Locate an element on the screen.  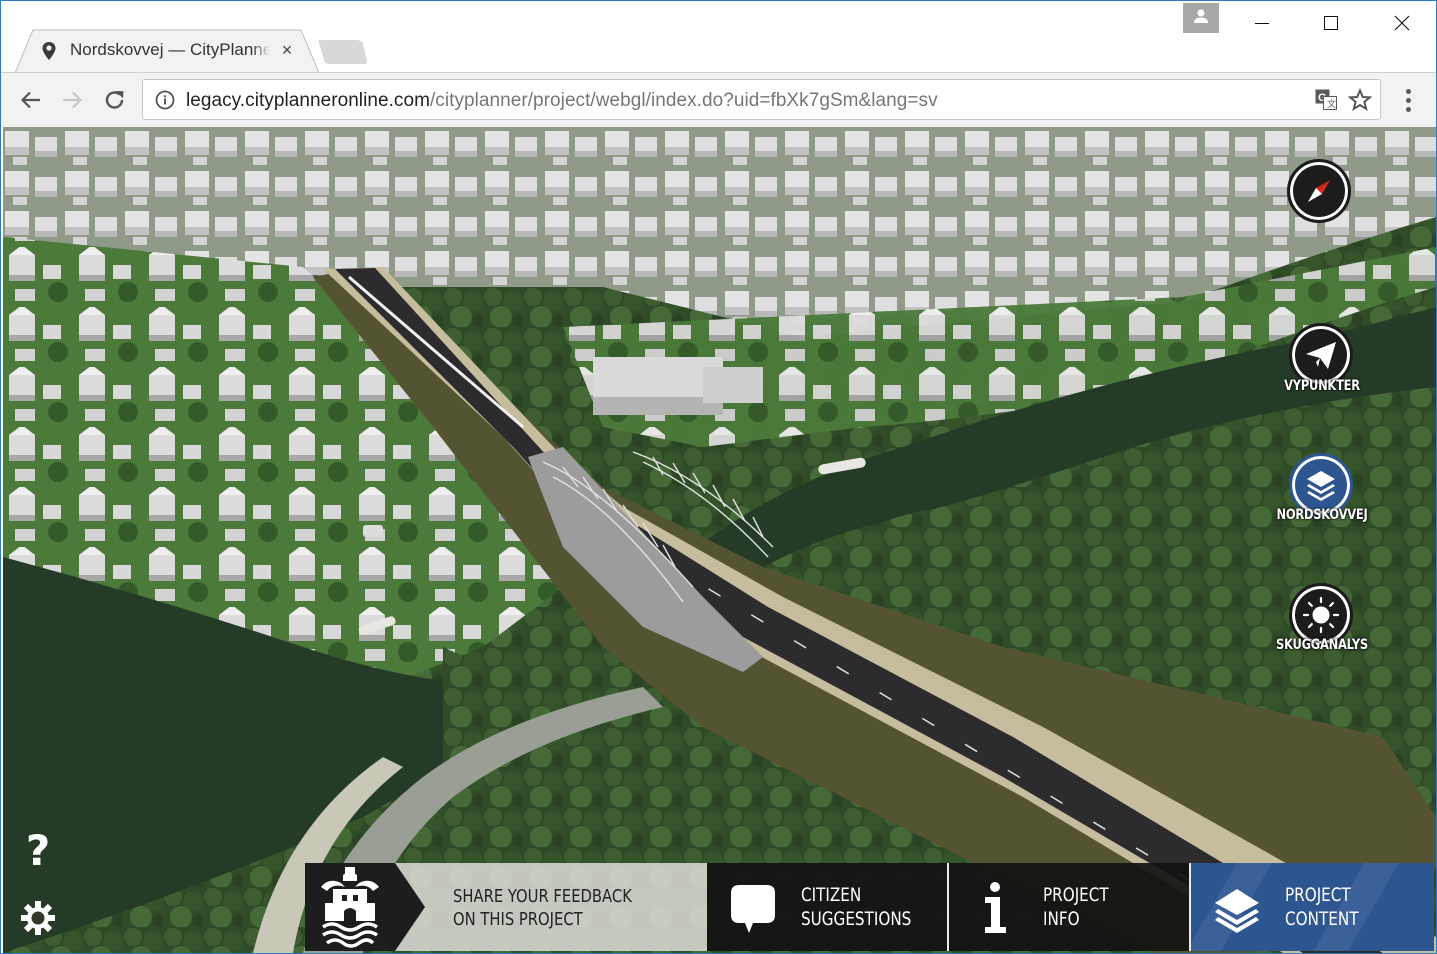
back-arrow-icon is located at coordinates (30, 100).